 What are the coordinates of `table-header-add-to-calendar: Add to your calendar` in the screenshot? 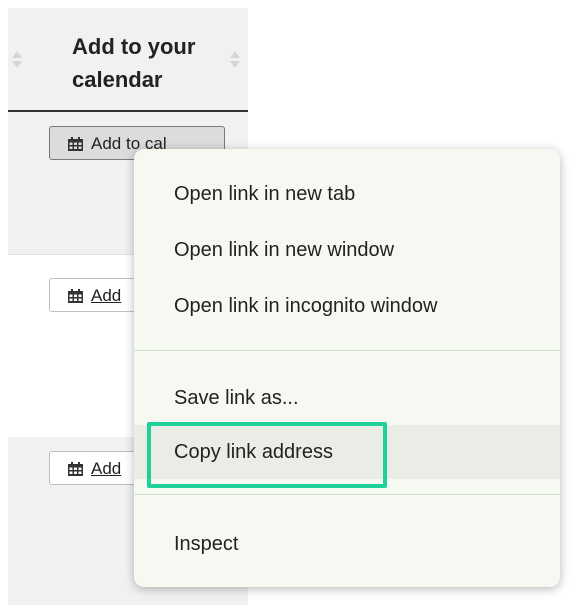 It's located at (128, 60).